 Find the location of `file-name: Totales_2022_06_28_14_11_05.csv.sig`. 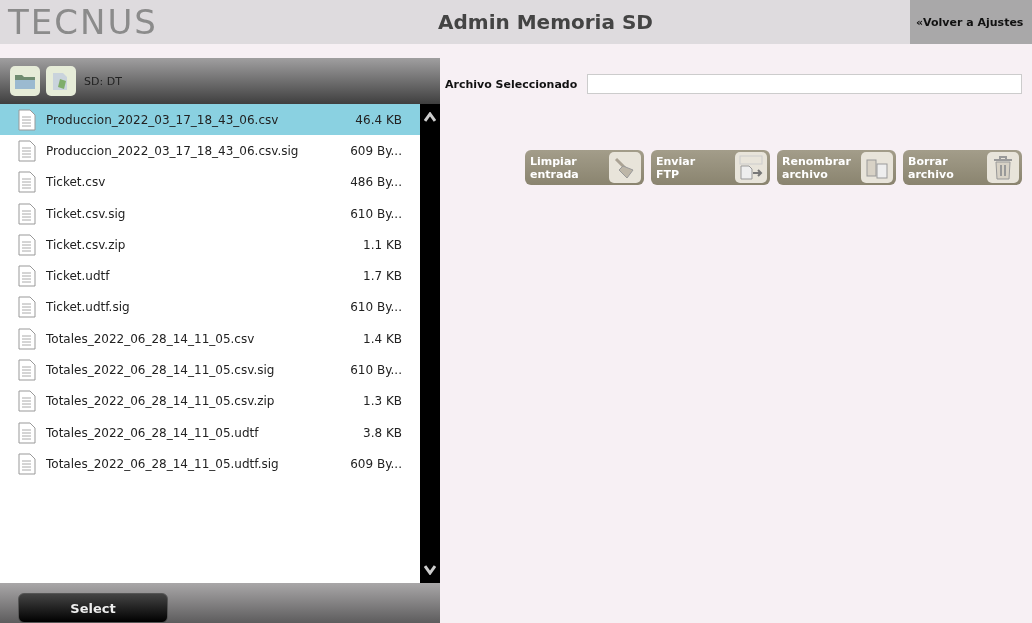

file-name: Totales_2022_06_28_14_11_05.csv.sig is located at coordinates (161, 370).